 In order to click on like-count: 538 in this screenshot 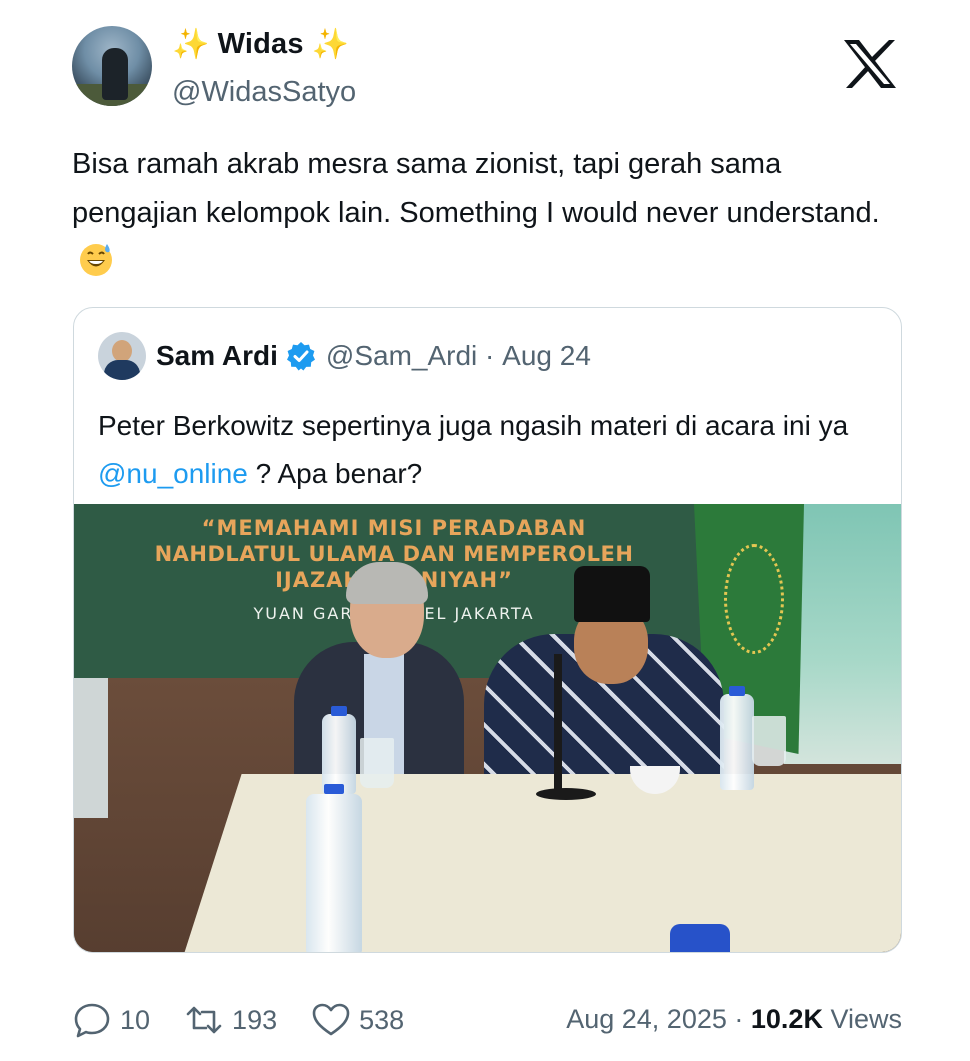, I will do `click(382, 1019)`.